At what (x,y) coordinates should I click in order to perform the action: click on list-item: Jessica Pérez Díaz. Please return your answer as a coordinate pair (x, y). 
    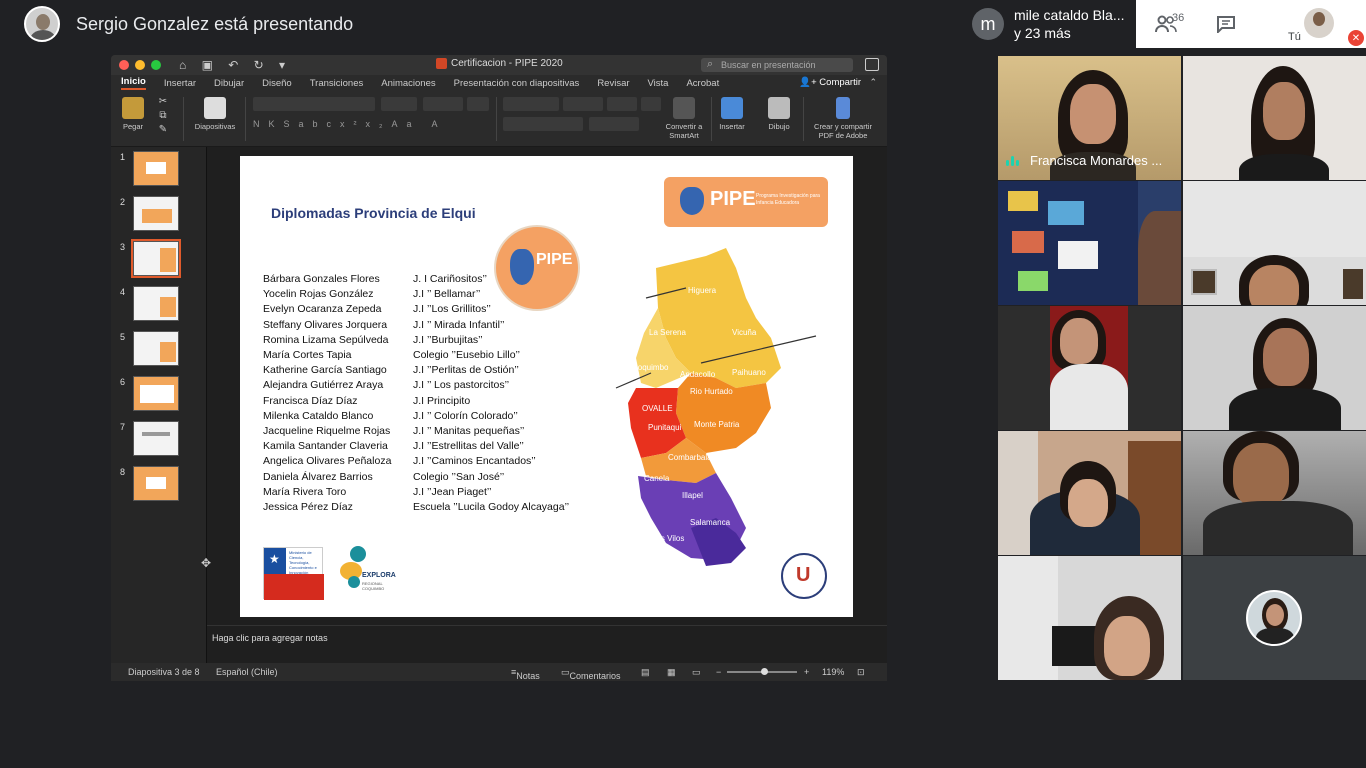
    Looking at the image, I should click on (308, 507).